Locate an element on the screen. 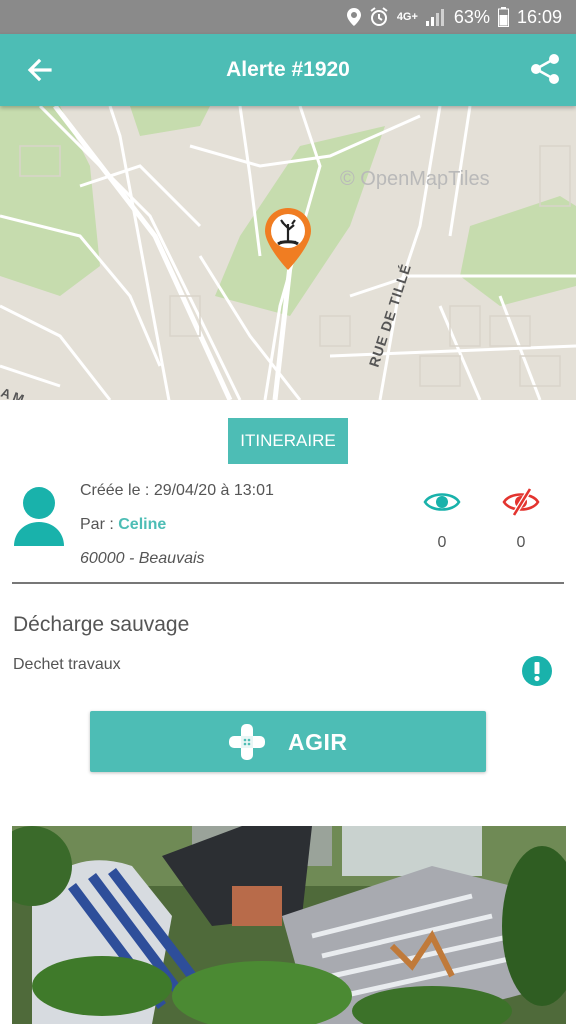 The width and height of the screenshot is (576, 1024). alert-subcategory: Dechet travaux is located at coordinates (67, 664).